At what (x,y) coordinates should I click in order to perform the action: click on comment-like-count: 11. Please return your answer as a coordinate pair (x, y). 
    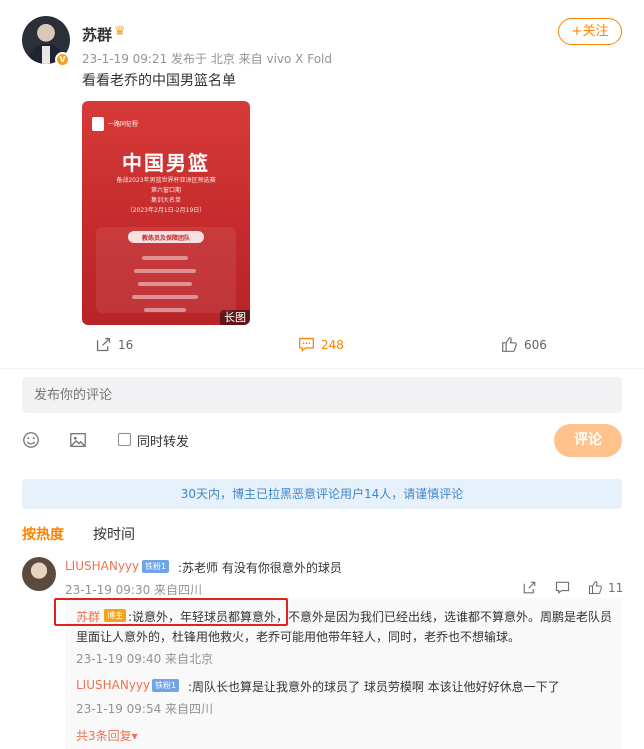
    Looking at the image, I should click on (616, 587).